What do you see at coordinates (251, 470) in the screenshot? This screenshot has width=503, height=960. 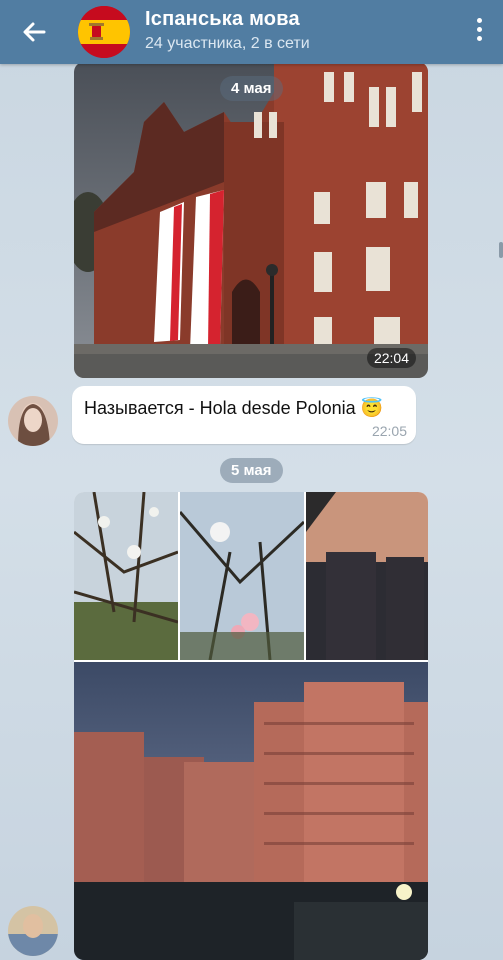 I see `date-separator: 5 мая` at bounding box center [251, 470].